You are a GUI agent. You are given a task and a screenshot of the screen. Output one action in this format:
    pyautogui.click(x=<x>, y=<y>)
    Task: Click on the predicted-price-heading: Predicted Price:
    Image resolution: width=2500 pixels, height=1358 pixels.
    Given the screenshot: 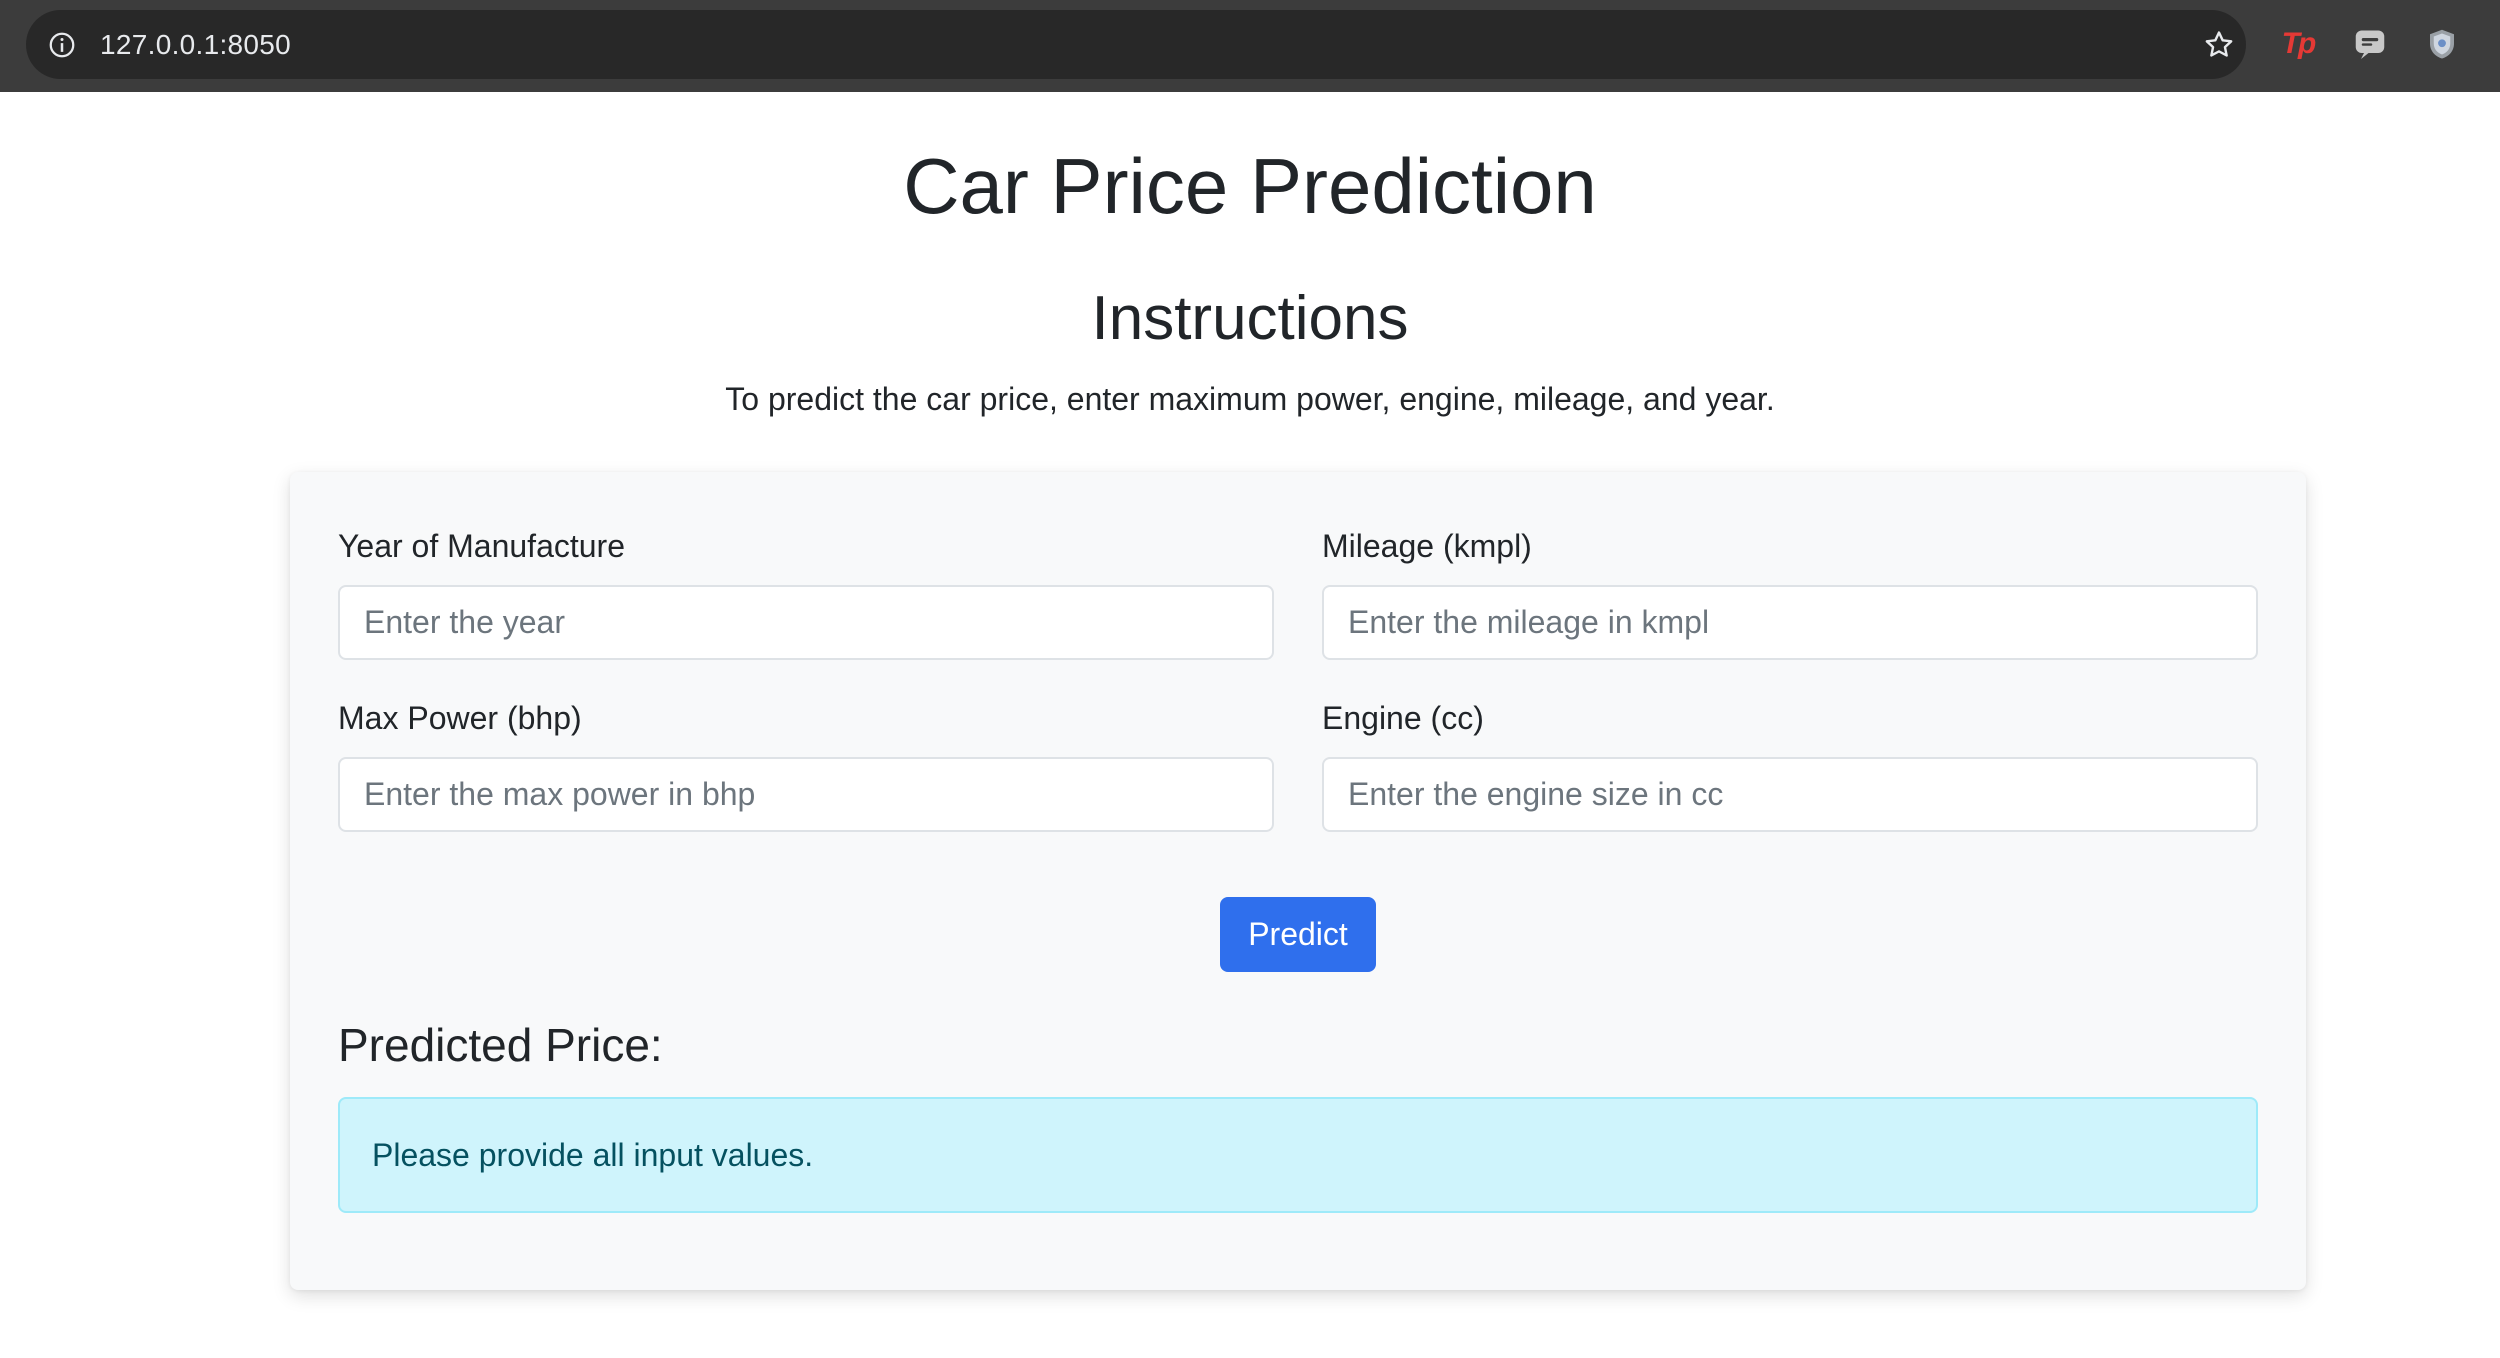 What is the action you would take?
    pyautogui.click(x=500, y=1045)
    